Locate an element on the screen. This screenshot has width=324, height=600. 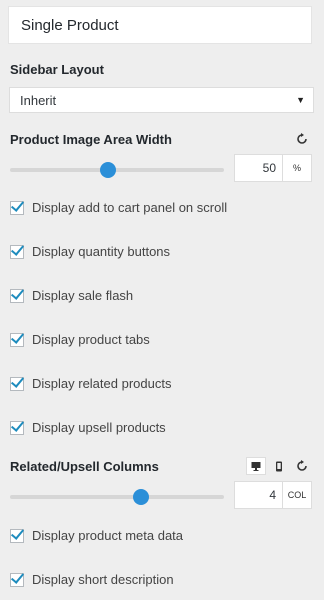
image-width-input: 50 % is located at coordinates (273, 168).